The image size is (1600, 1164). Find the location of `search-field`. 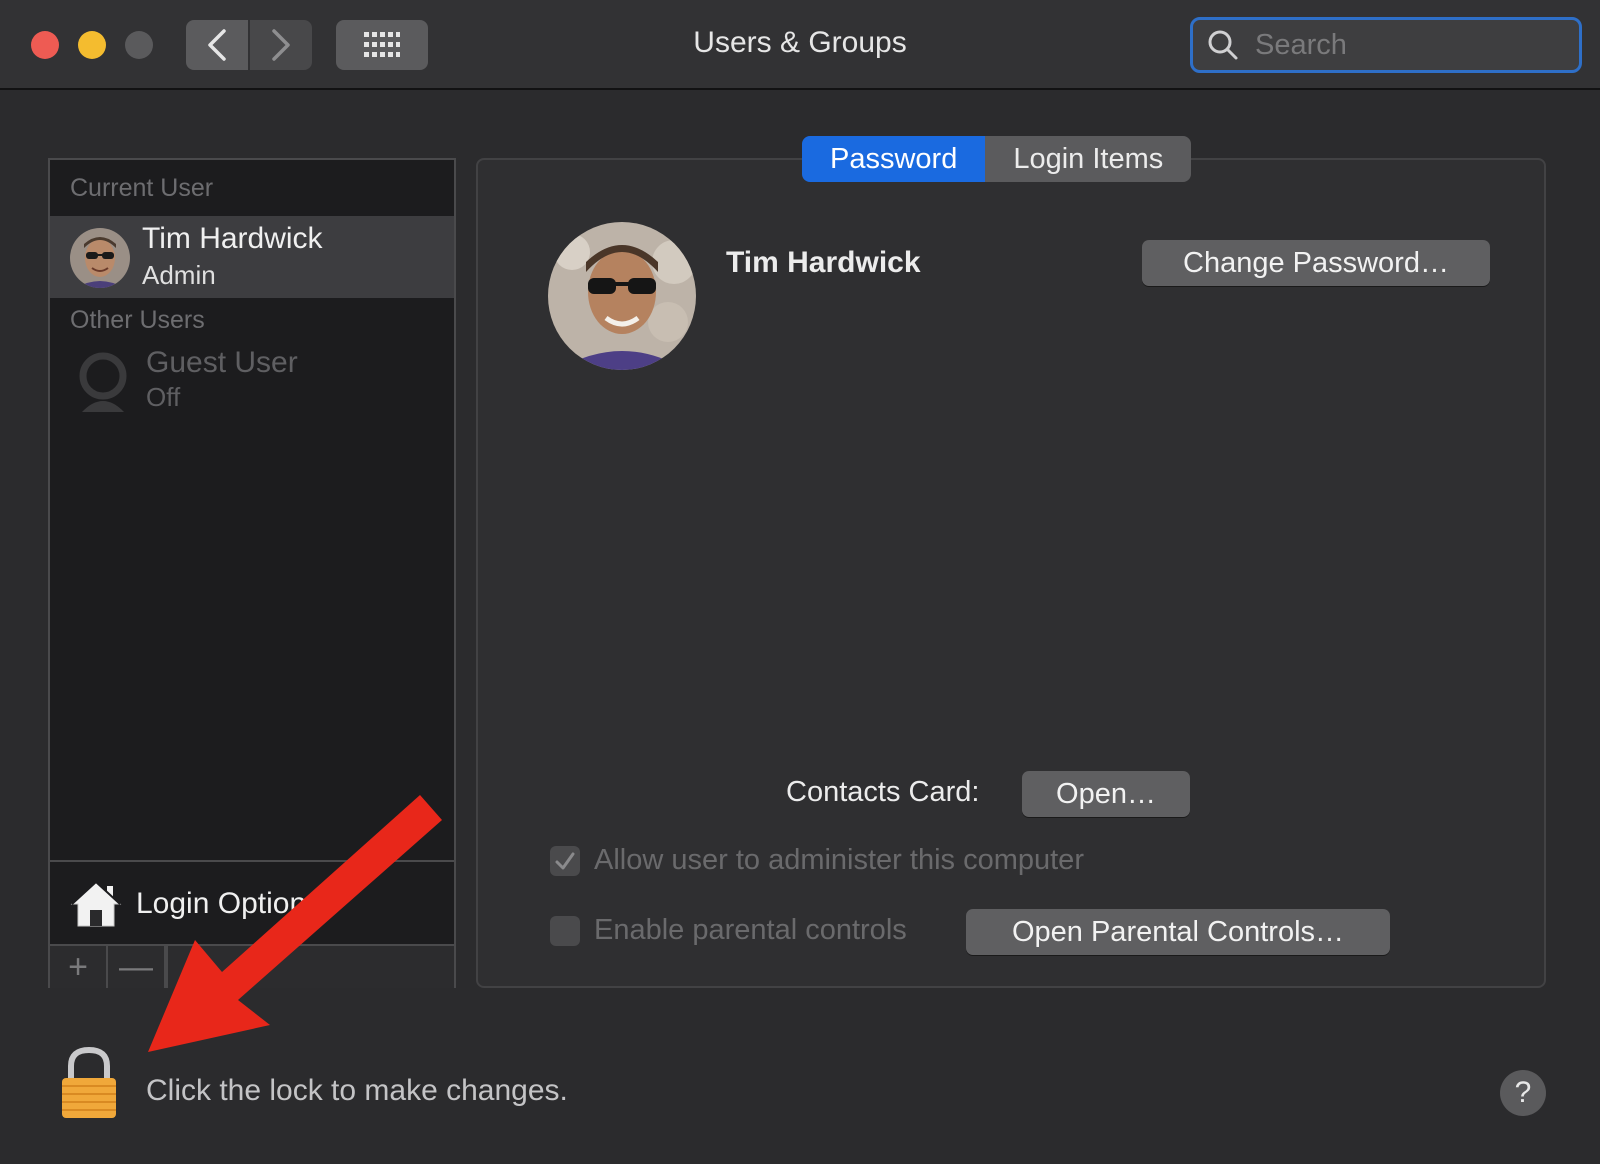

search-field is located at coordinates (1386, 45).